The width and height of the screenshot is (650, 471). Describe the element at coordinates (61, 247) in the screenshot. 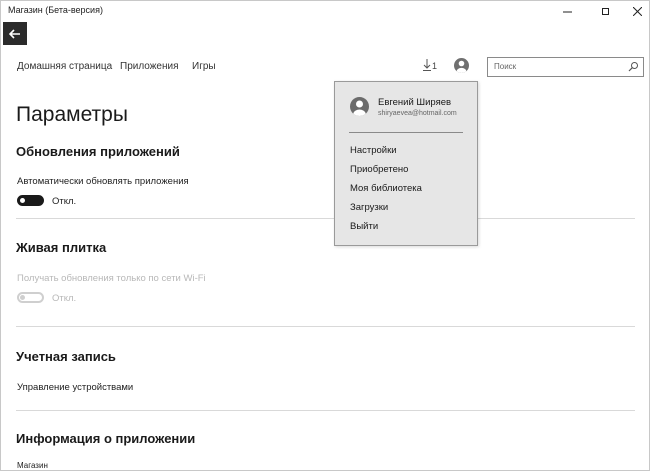

I see `section-heading-live-tile: Живая плитка` at that location.